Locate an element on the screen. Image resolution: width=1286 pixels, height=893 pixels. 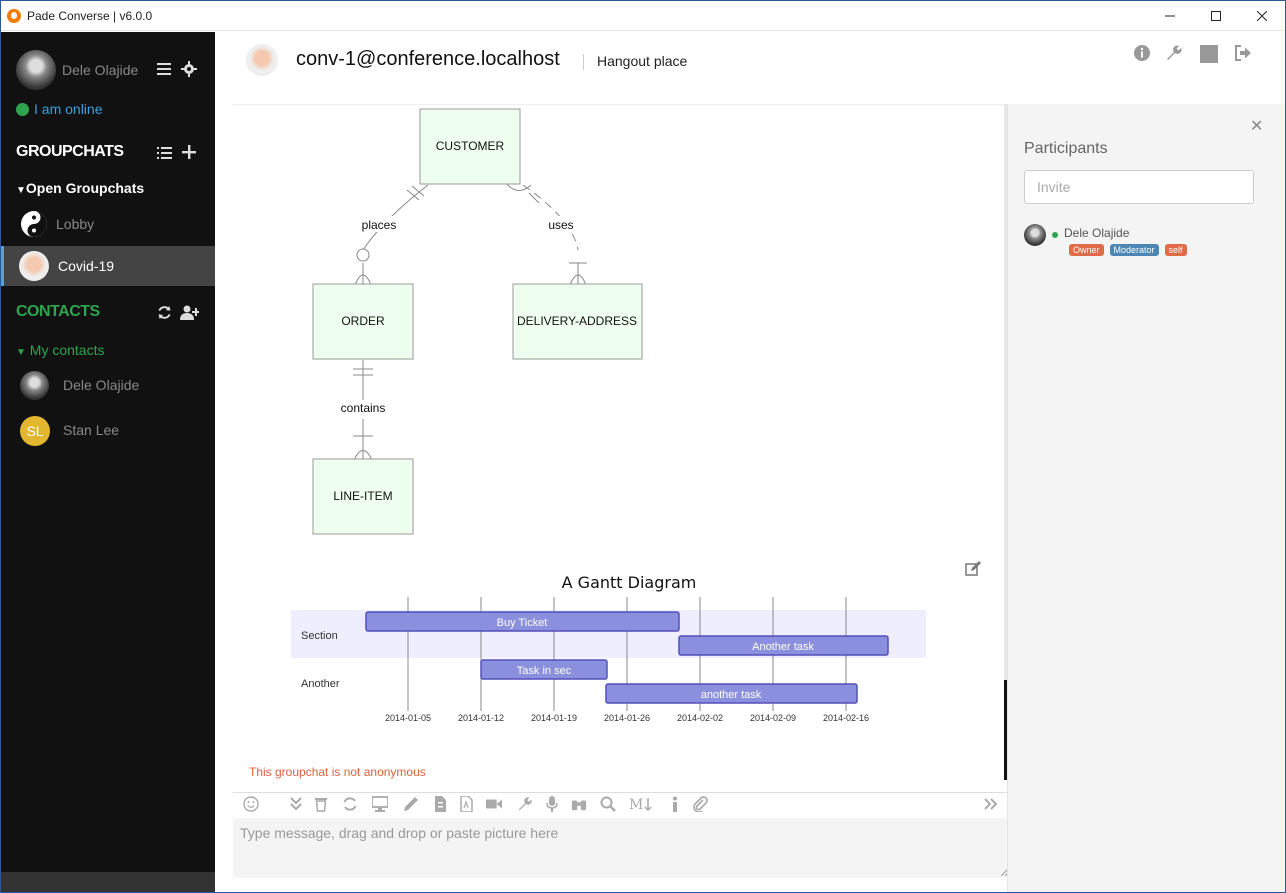
yin-yang-icon is located at coordinates (34, 224).